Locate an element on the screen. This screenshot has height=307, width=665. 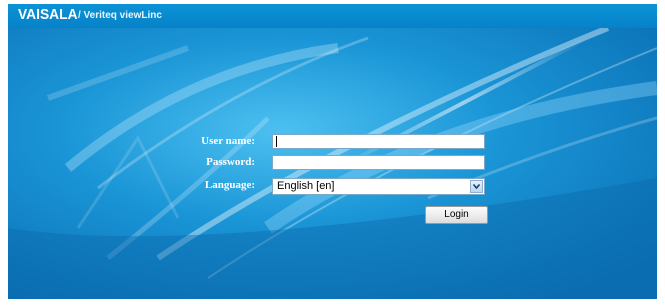
password-label: Password: is located at coordinates (230, 162).